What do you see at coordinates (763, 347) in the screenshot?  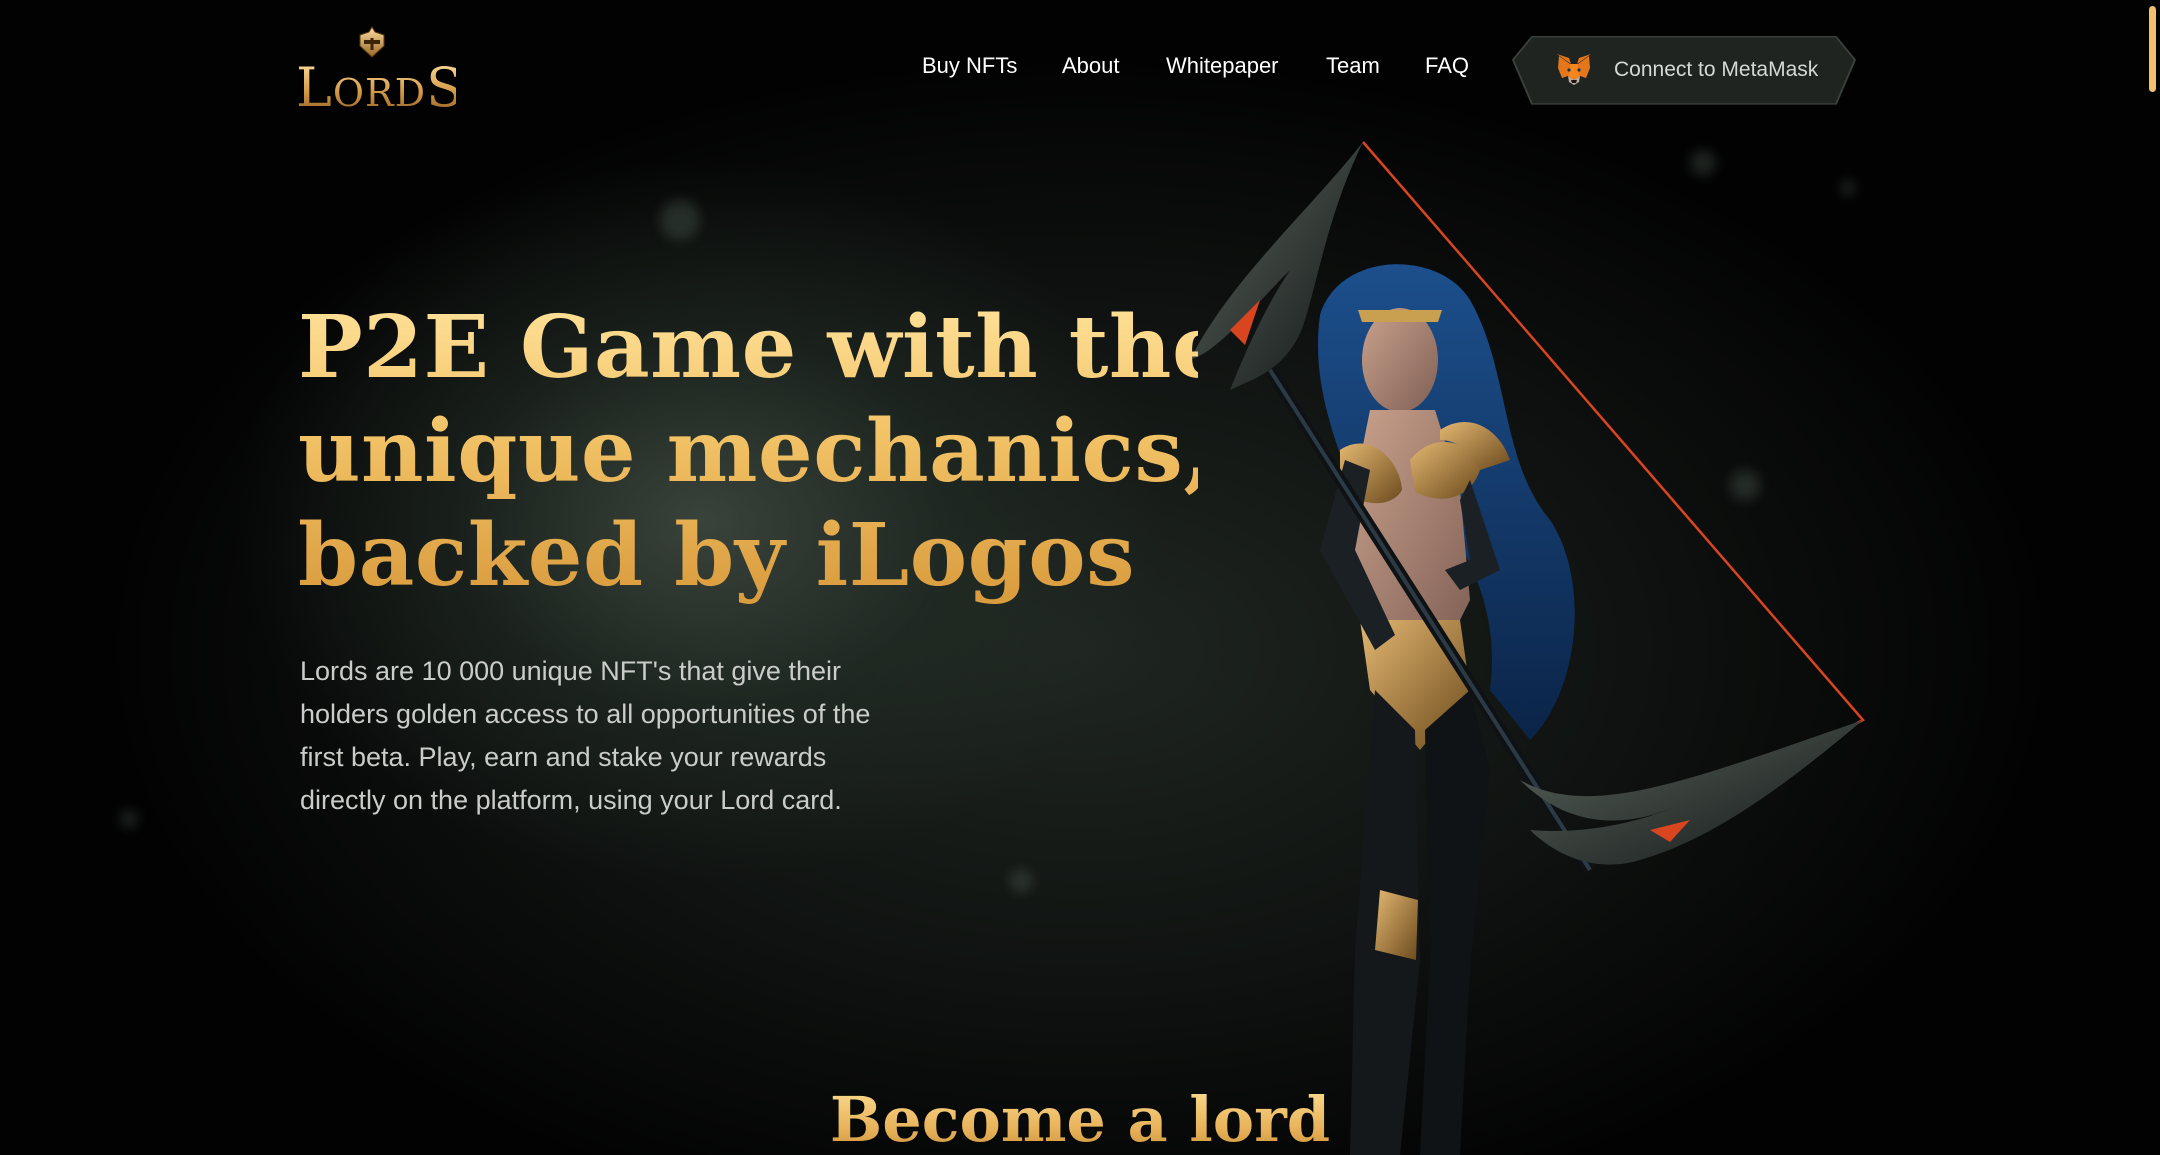 I see `hero-title-line: P2E Game with the` at bounding box center [763, 347].